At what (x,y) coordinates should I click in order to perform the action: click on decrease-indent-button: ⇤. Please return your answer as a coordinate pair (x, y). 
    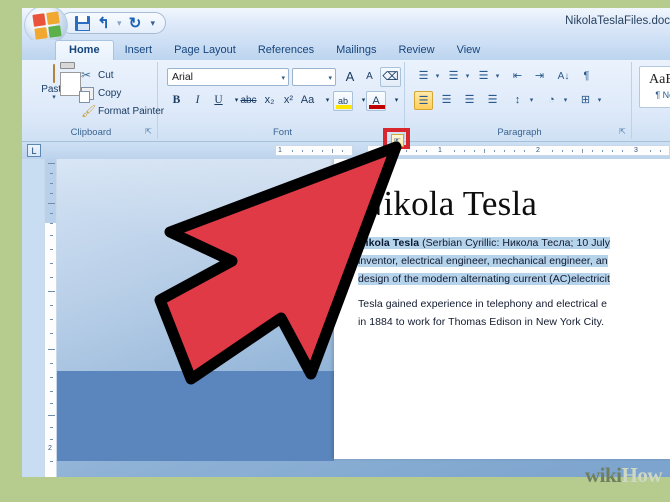
    Looking at the image, I should click on (517, 76).